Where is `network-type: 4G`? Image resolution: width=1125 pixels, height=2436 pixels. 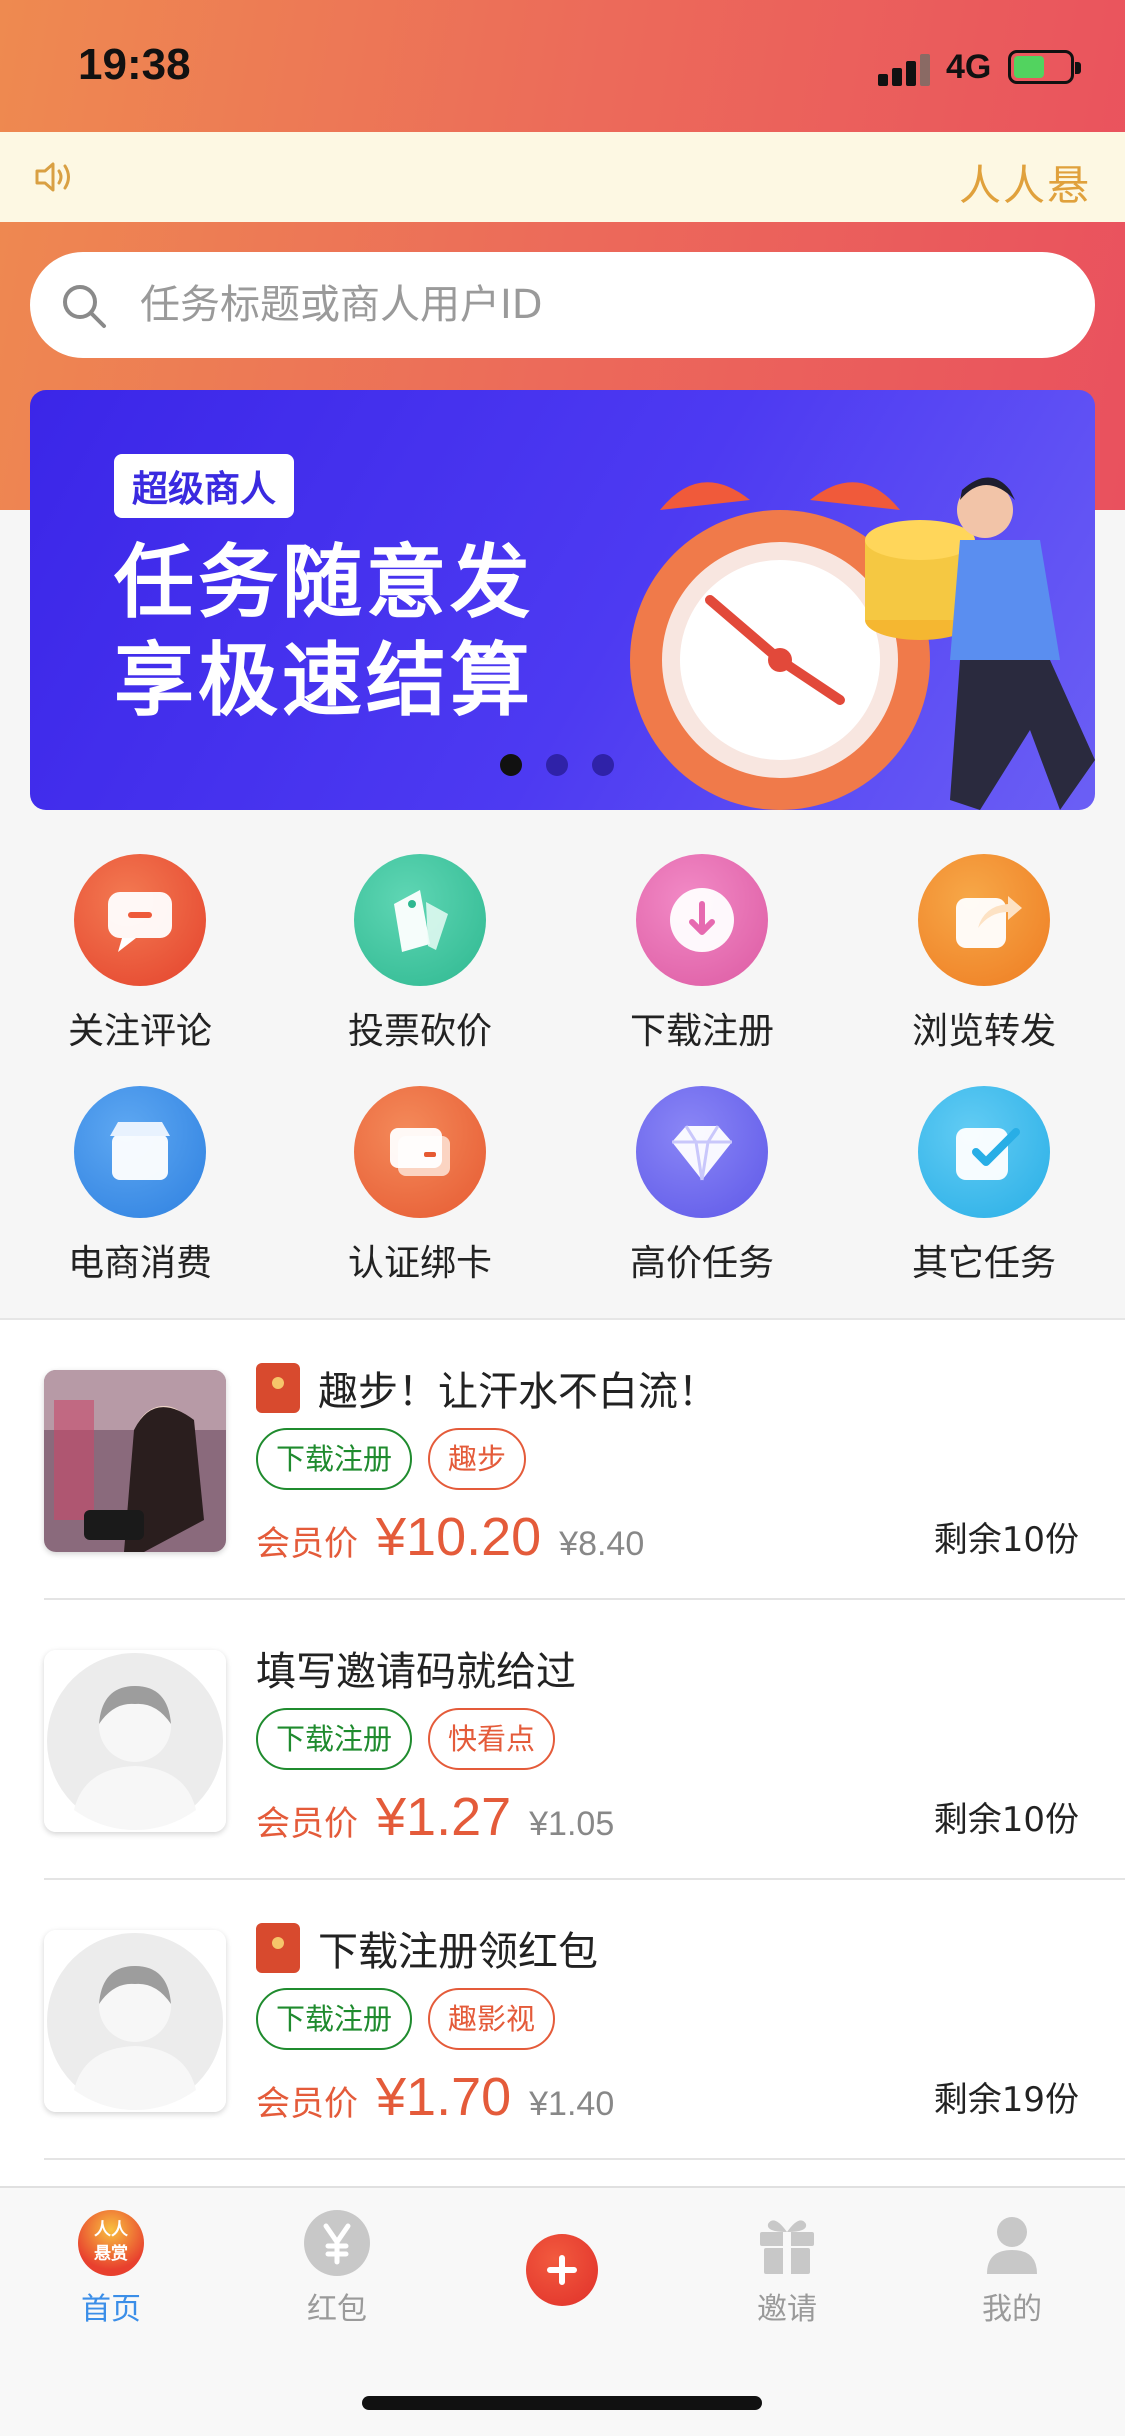 network-type: 4G is located at coordinates (969, 67).